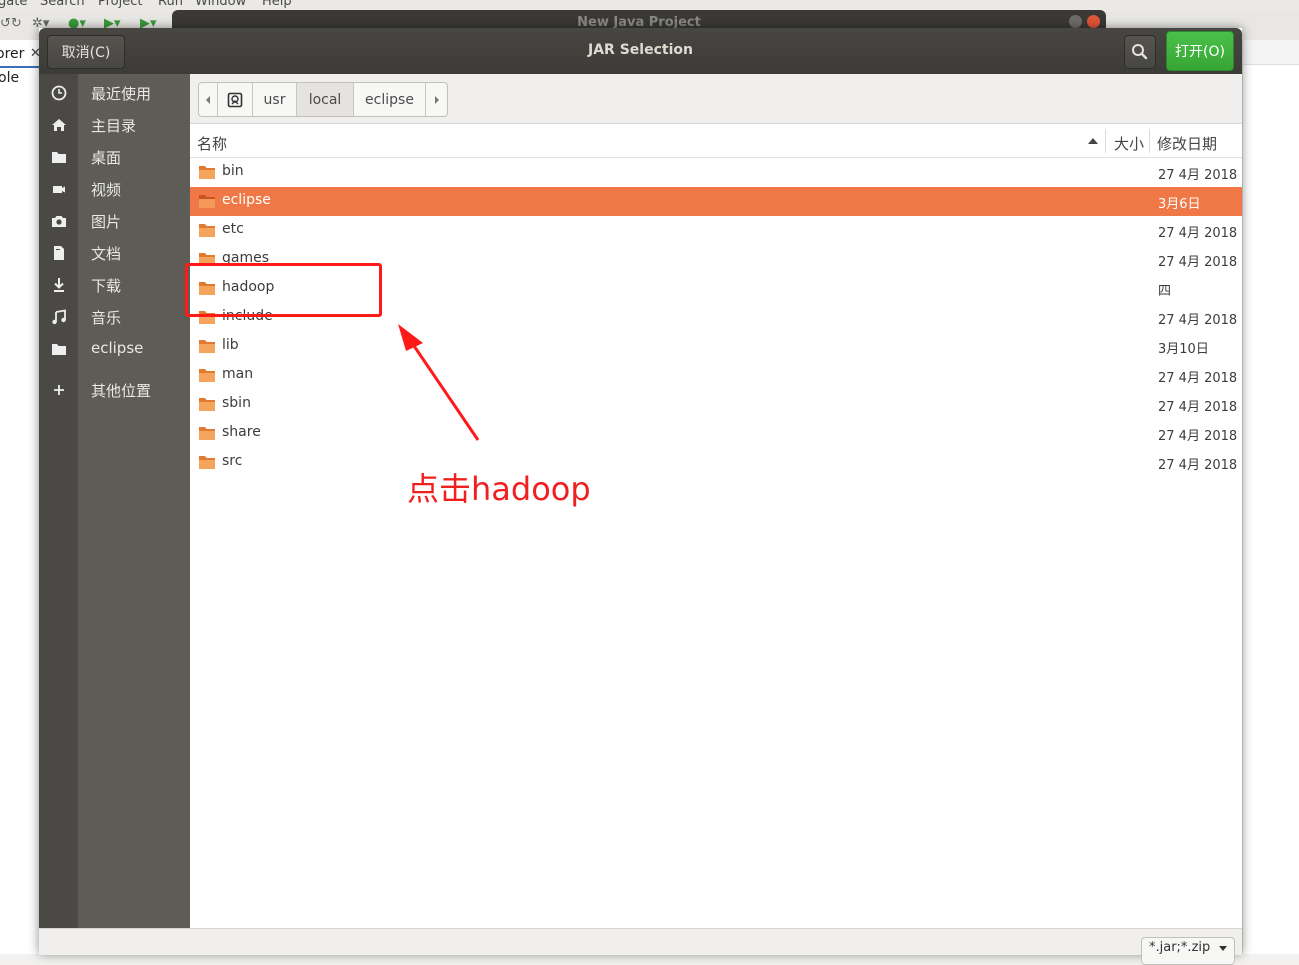 The image size is (1299, 965). What do you see at coordinates (246, 200) in the screenshot?
I see `file-name: eclipse` at bounding box center [246, 200].